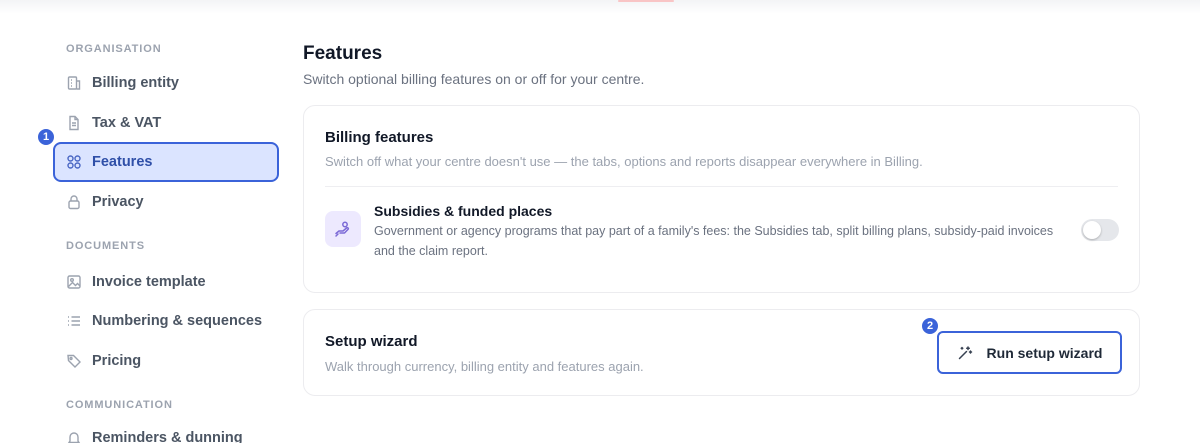  Describe the element at coordinates (74, 321) in the screenshot. I see `list-icon` at that location.